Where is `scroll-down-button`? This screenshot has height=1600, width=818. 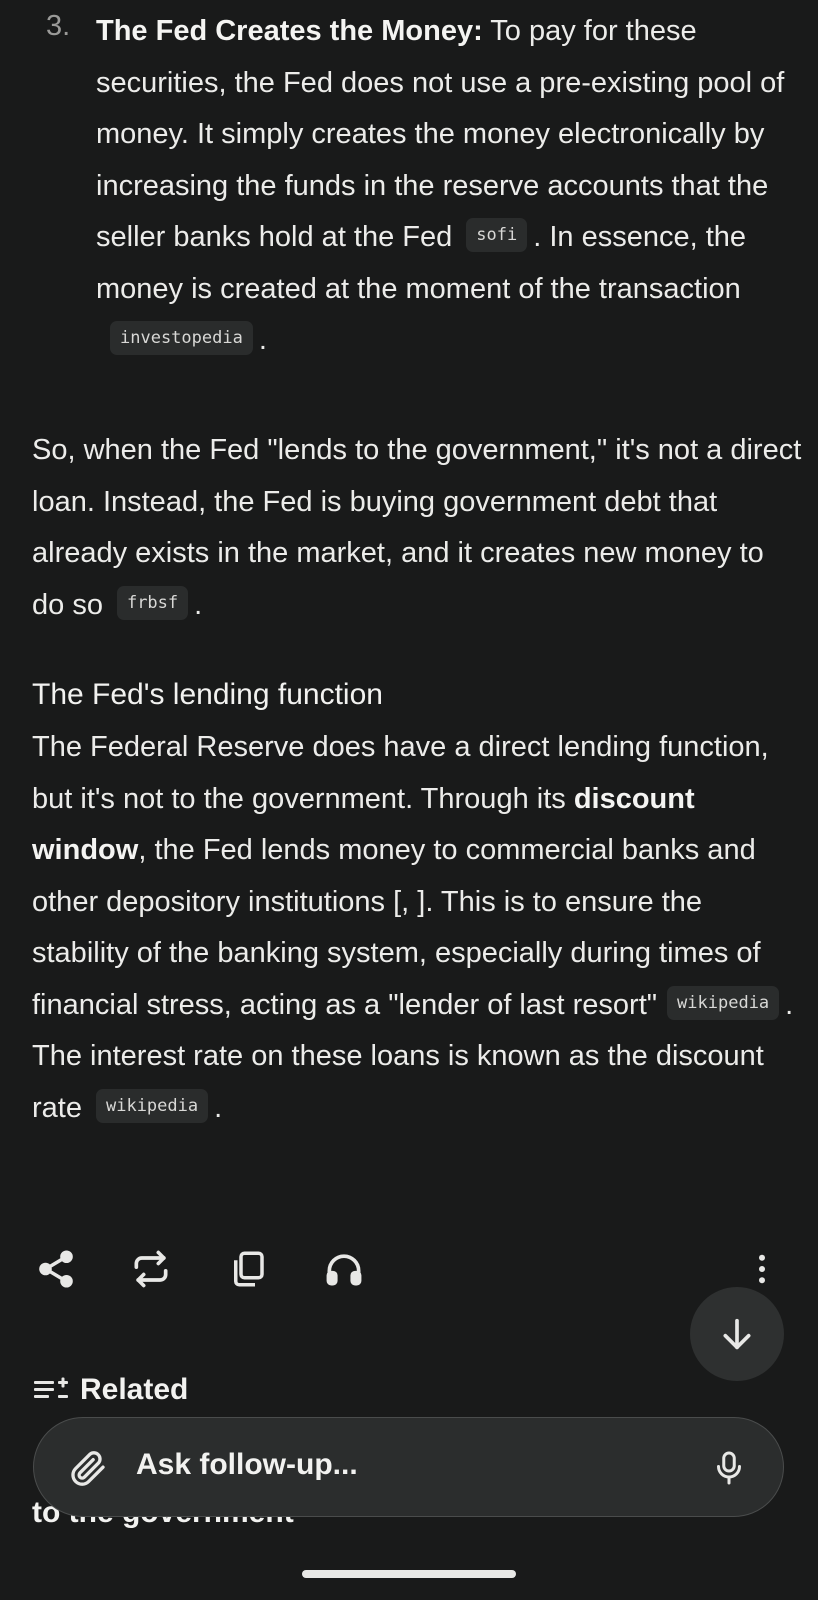
scroll-down-button is located at coordinates (737, 1334).